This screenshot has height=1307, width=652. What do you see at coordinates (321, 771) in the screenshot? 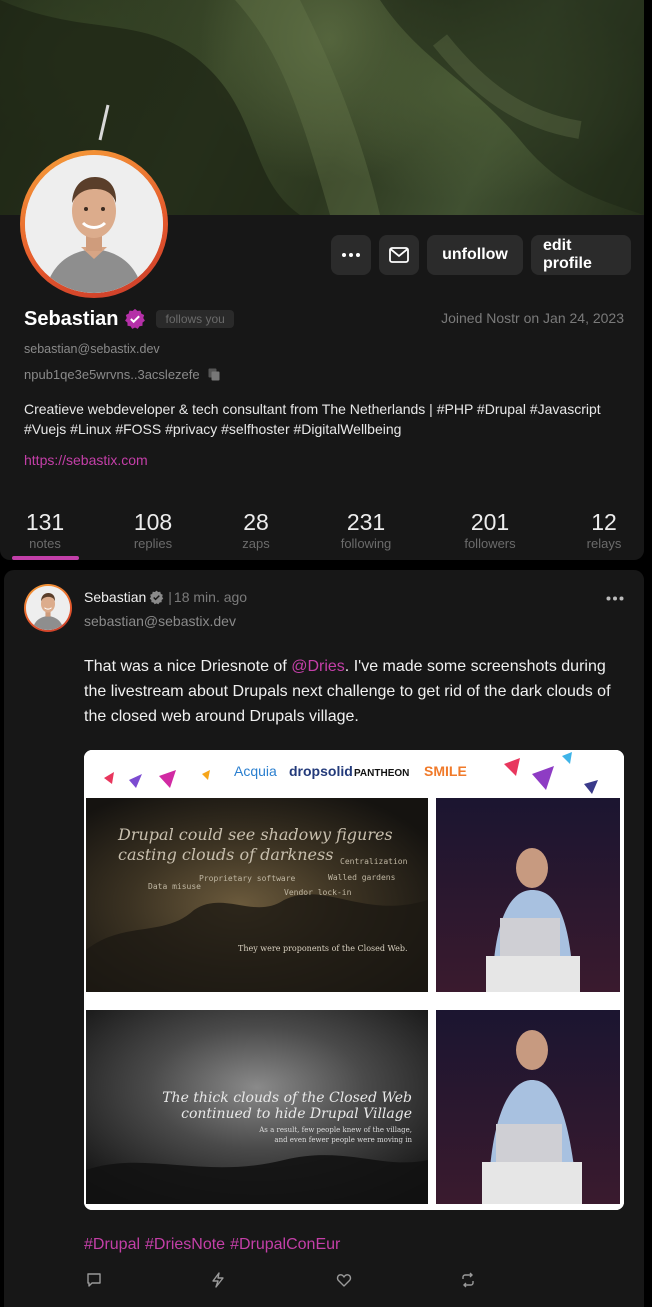
I see `sponsor-dropsolid: dropsolid` at bounding box center [321, 771].